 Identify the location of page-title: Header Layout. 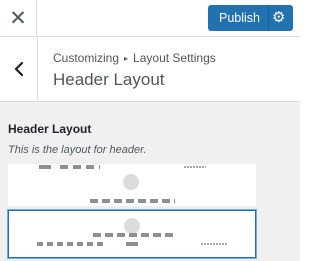
(109, 79).